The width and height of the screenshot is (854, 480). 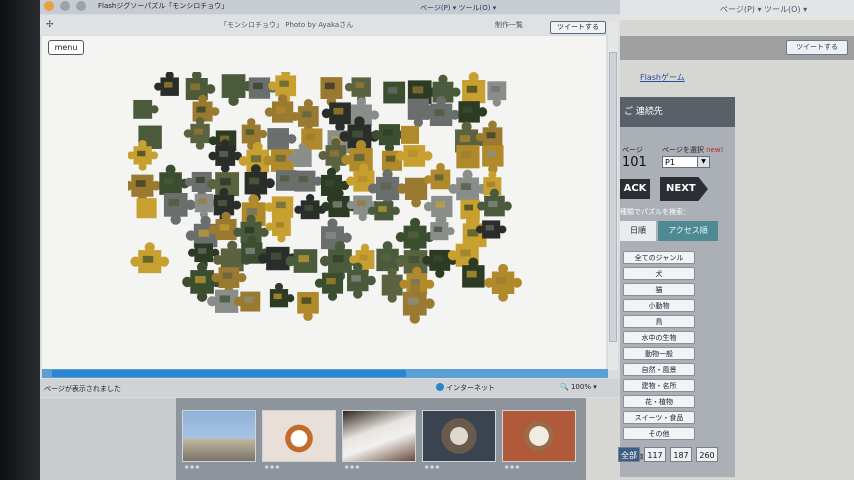 What do you see at coordinates (659, 401) in the screenshot?
I see `genre-button: 花・植物` at bounding box center [659, 401].